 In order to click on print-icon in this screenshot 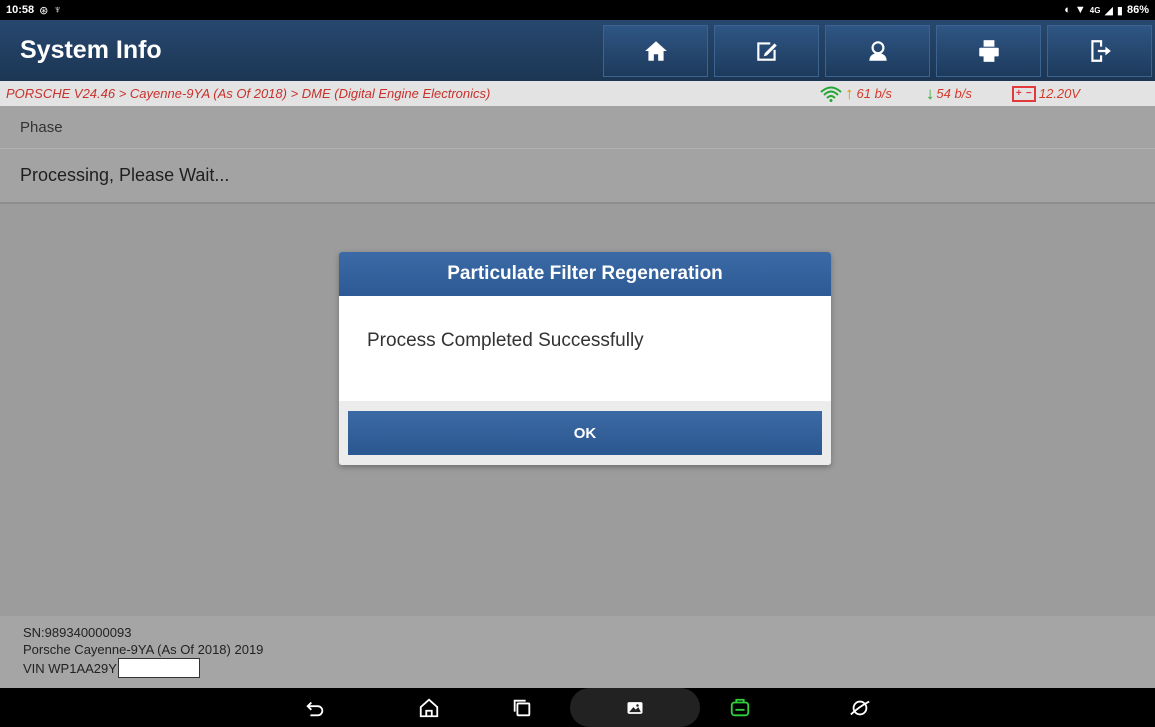, I will do `click(988, 50)`.